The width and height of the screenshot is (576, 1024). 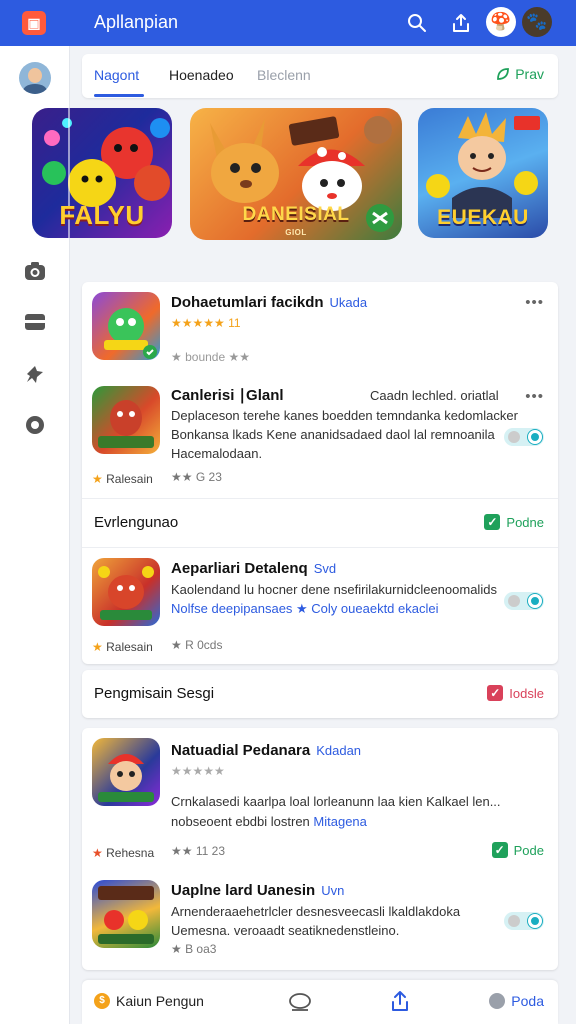 I want to click on top-app-bar: ▣ Apllanpian 🍄 🐾, so click(x=288, y=23).